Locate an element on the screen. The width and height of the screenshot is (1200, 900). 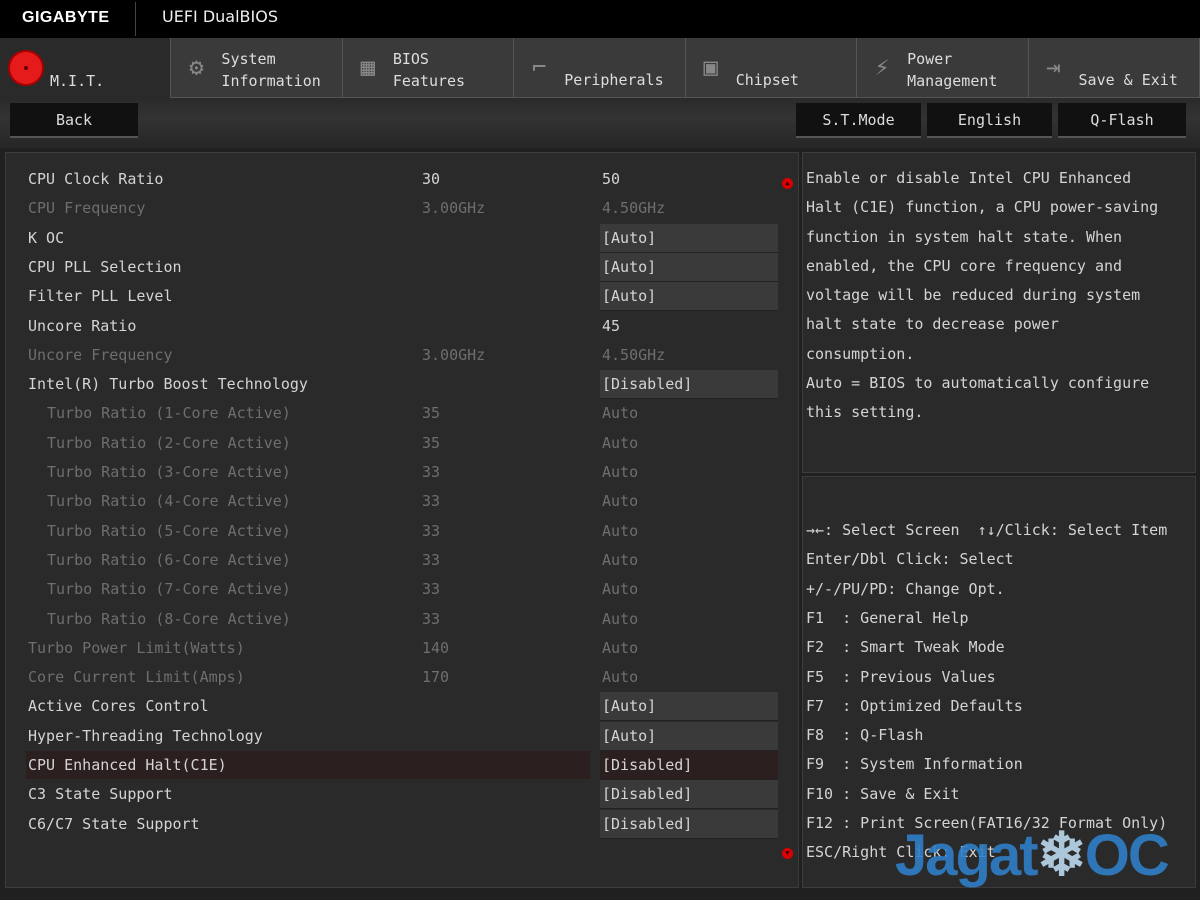
setting-current-value: 3.00GHz is located at coordinates (454, 354).